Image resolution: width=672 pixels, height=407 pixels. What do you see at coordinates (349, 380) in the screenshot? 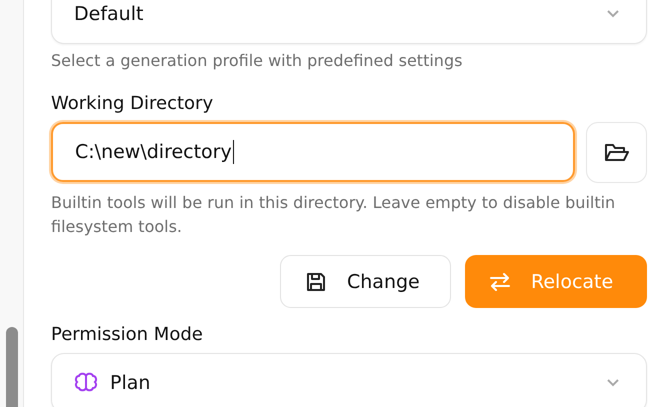
I see `permission-mode-dropdown: Plan` at bounding box center [349, 380].